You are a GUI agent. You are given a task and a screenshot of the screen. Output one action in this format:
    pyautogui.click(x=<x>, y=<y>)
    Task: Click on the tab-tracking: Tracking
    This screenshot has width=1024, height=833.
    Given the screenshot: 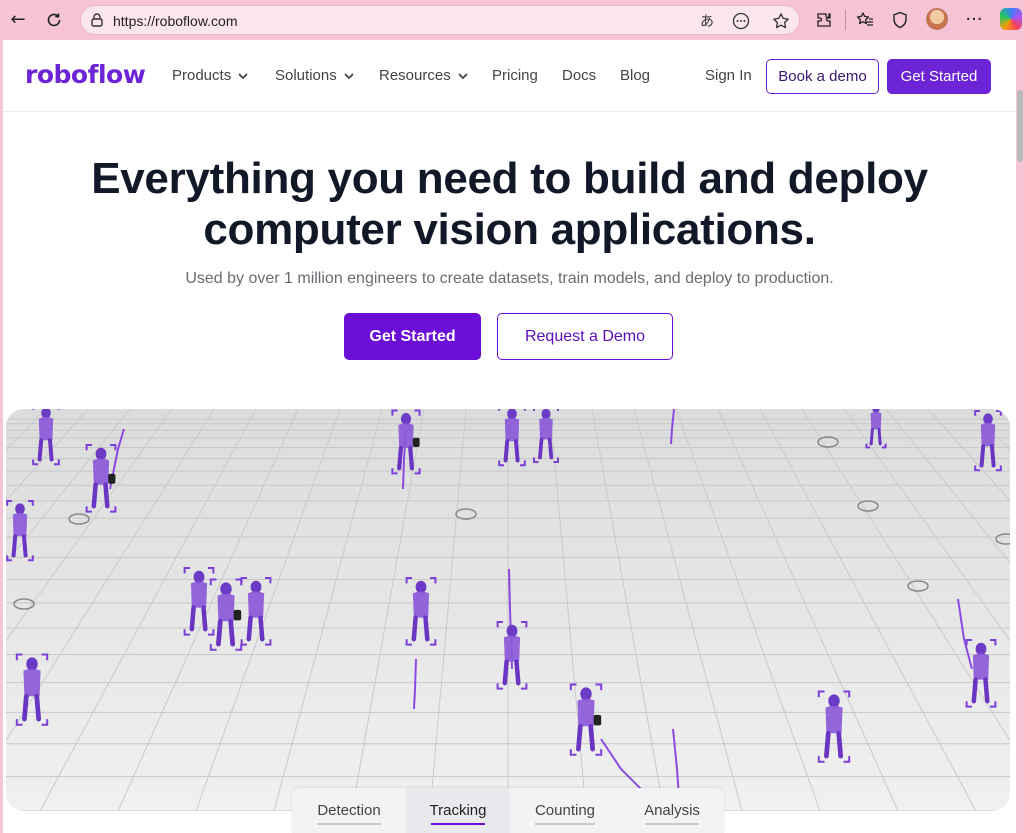 What is the action you would take?
    pyautogui.click(x=458, y=810)
    